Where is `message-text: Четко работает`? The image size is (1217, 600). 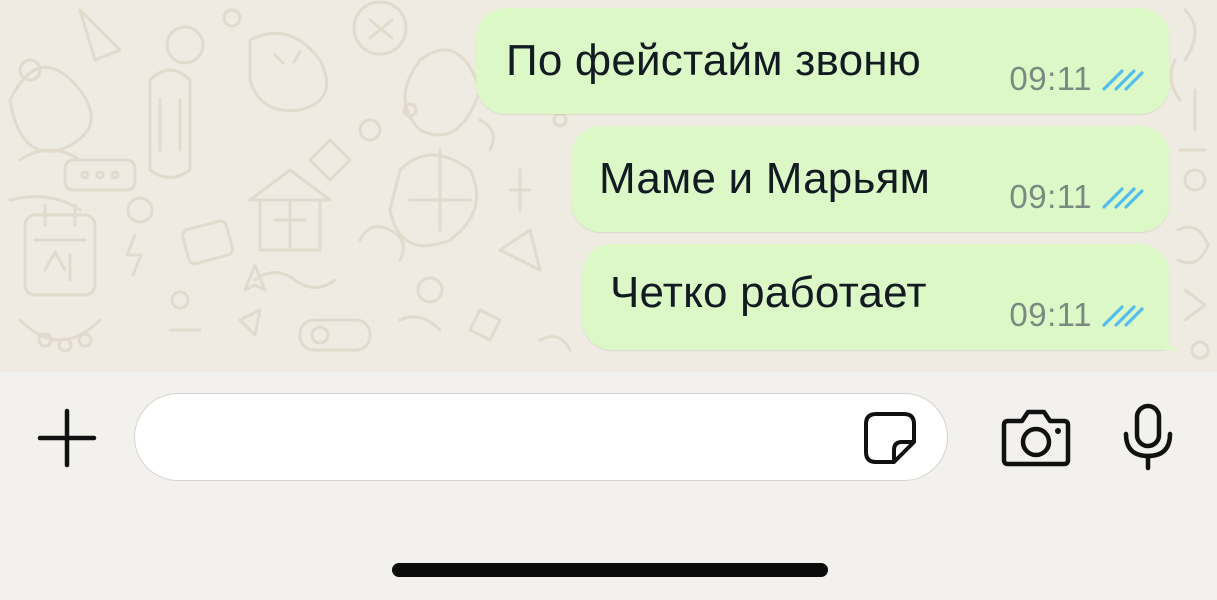
message-text: Четко работает is located at coordinates (768, 292).